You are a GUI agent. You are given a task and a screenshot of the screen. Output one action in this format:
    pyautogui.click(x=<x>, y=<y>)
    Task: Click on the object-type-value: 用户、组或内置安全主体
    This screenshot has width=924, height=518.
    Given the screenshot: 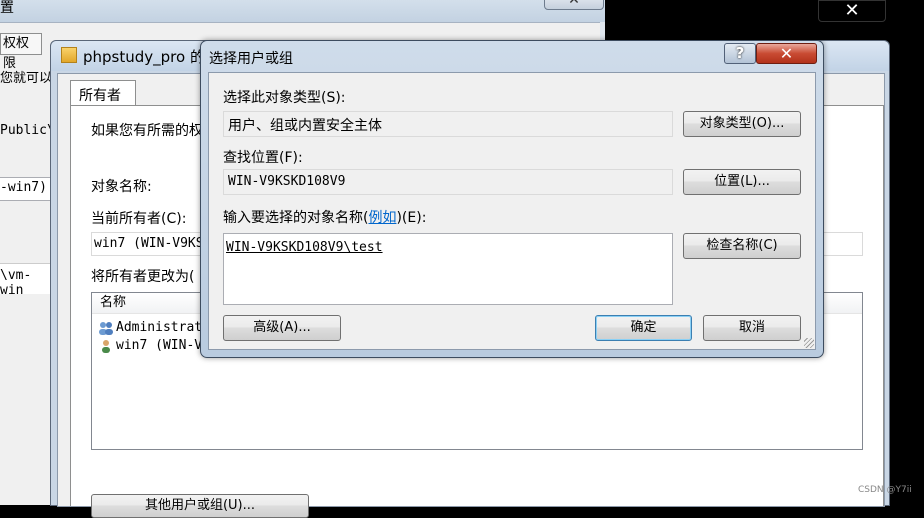 What is the action you would take?
    pyautogui.click(x=305, y=126)
    